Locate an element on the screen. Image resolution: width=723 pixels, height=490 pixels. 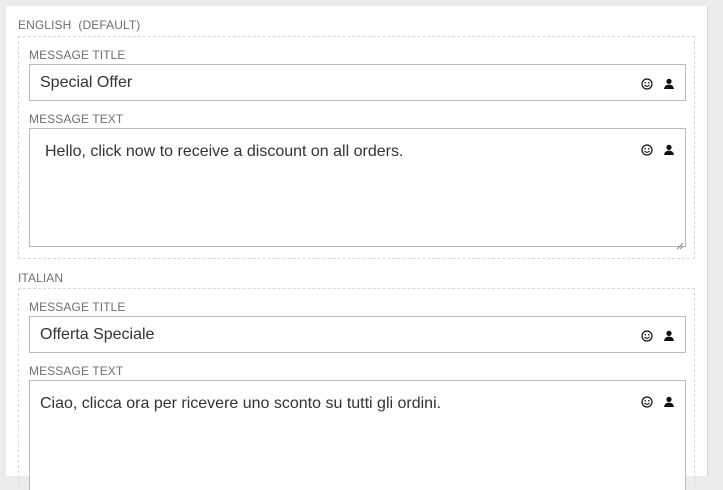
message-title-input-english: Special Offer is located at coordinates (357, 82).